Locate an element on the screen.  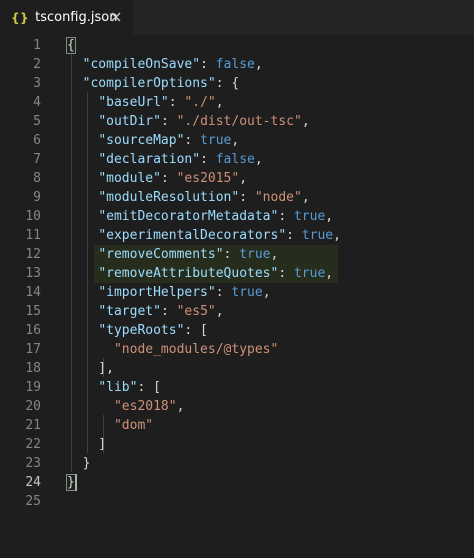
code-token: "dom" is located at coordinates (133, 425).